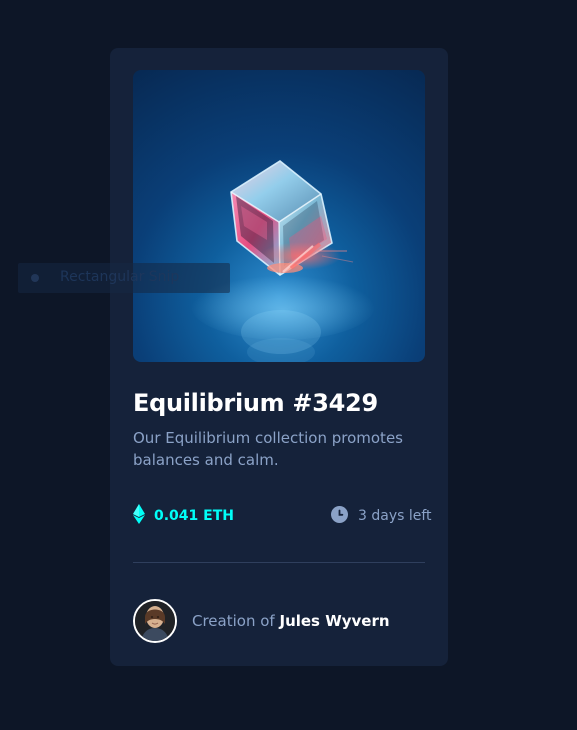 This screenshot has width=577, height=730. What do you see at coordinates (139, 516) in the screenshot?
I see `ethereum-icon` at bounding box center [139, 516].